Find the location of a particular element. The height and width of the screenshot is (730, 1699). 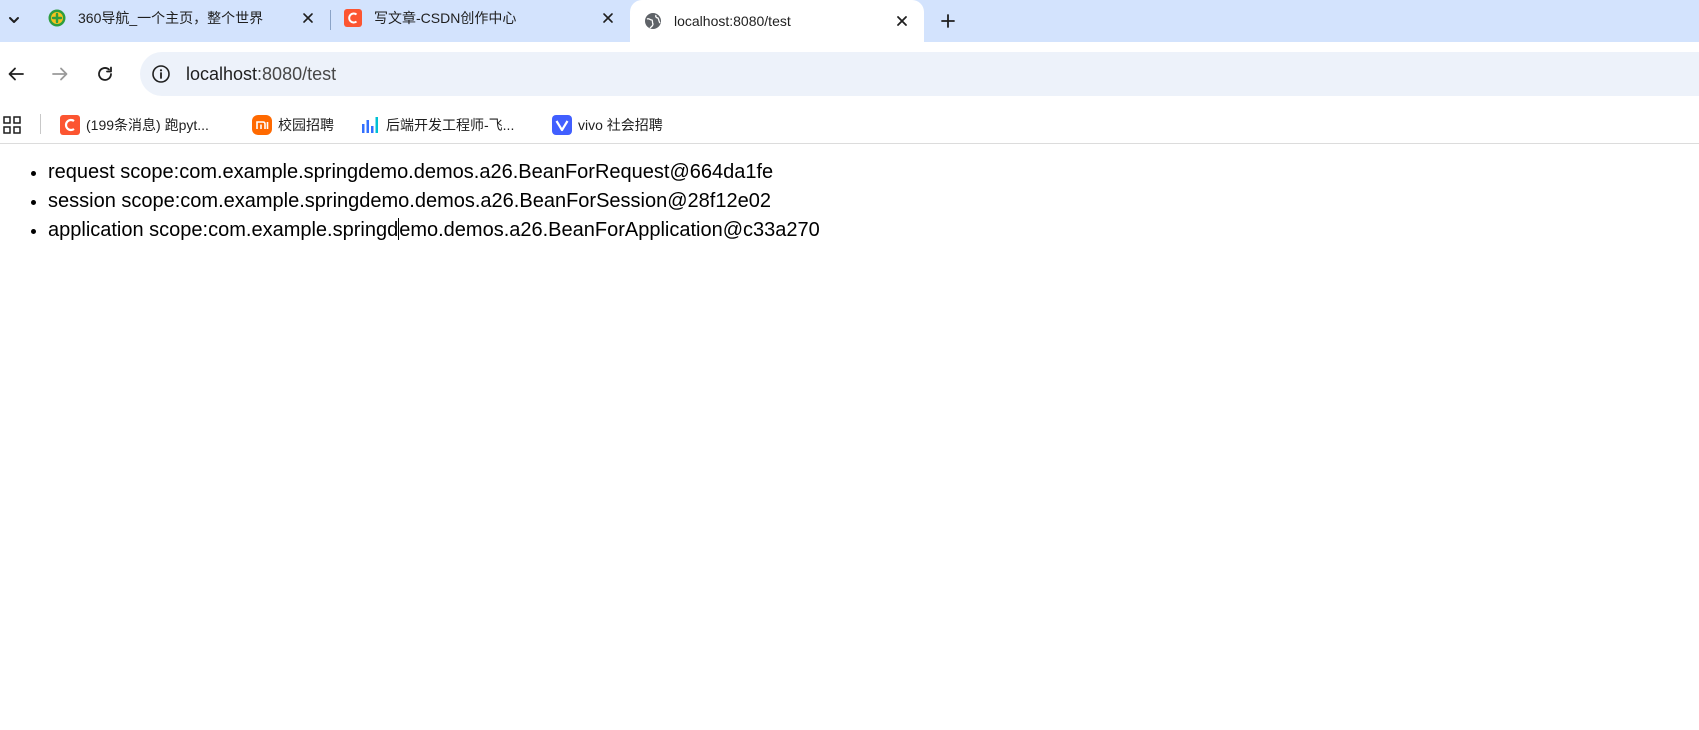

arrow-right-icon is located at coordinates (60, 74).